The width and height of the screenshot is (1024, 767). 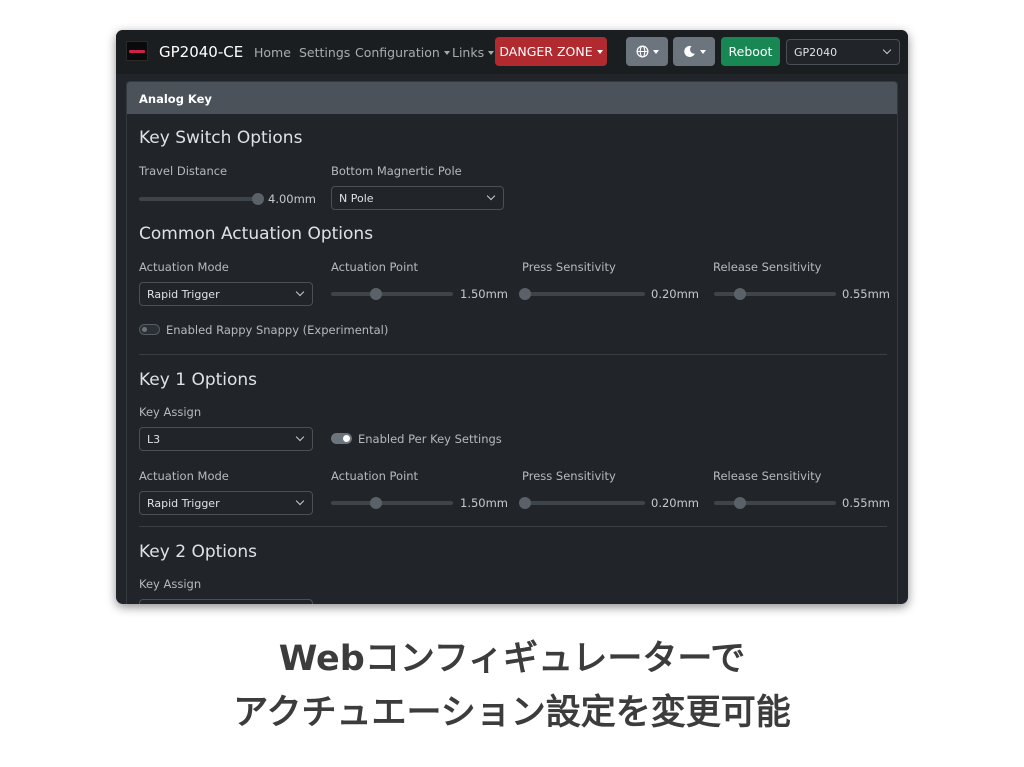 What do you see at coordinates (154, 439) in the screenshot?
I see `key1-assign-value: L3` at bounding box center [154, 439].